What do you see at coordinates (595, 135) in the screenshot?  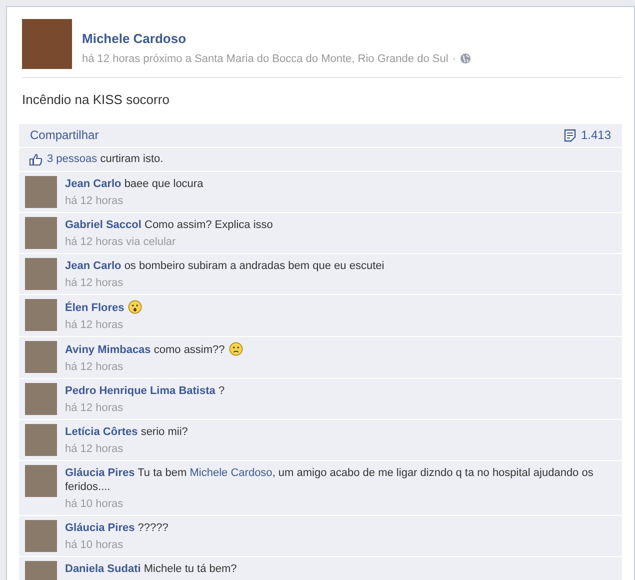 I see `share-count: 1.413` at bounding box center [595, 135].